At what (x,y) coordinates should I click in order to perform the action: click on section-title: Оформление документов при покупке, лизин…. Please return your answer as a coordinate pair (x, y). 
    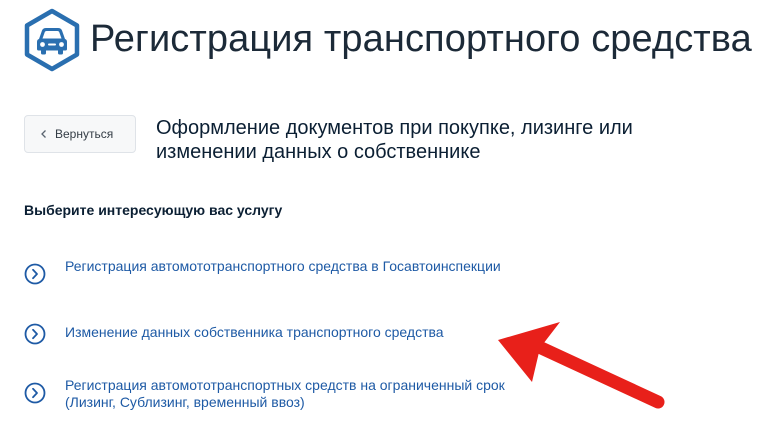
    Looking at the image, I should click on (394, 140).